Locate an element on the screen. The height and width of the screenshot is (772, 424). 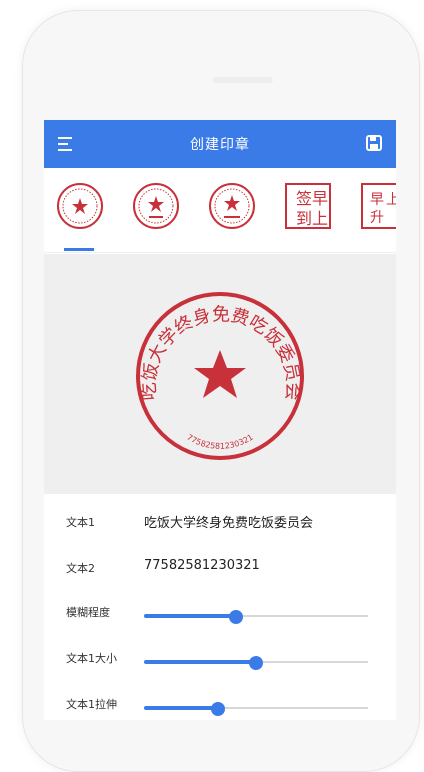
seal-number: 77582581230321 is located at coordinates (220, 442).